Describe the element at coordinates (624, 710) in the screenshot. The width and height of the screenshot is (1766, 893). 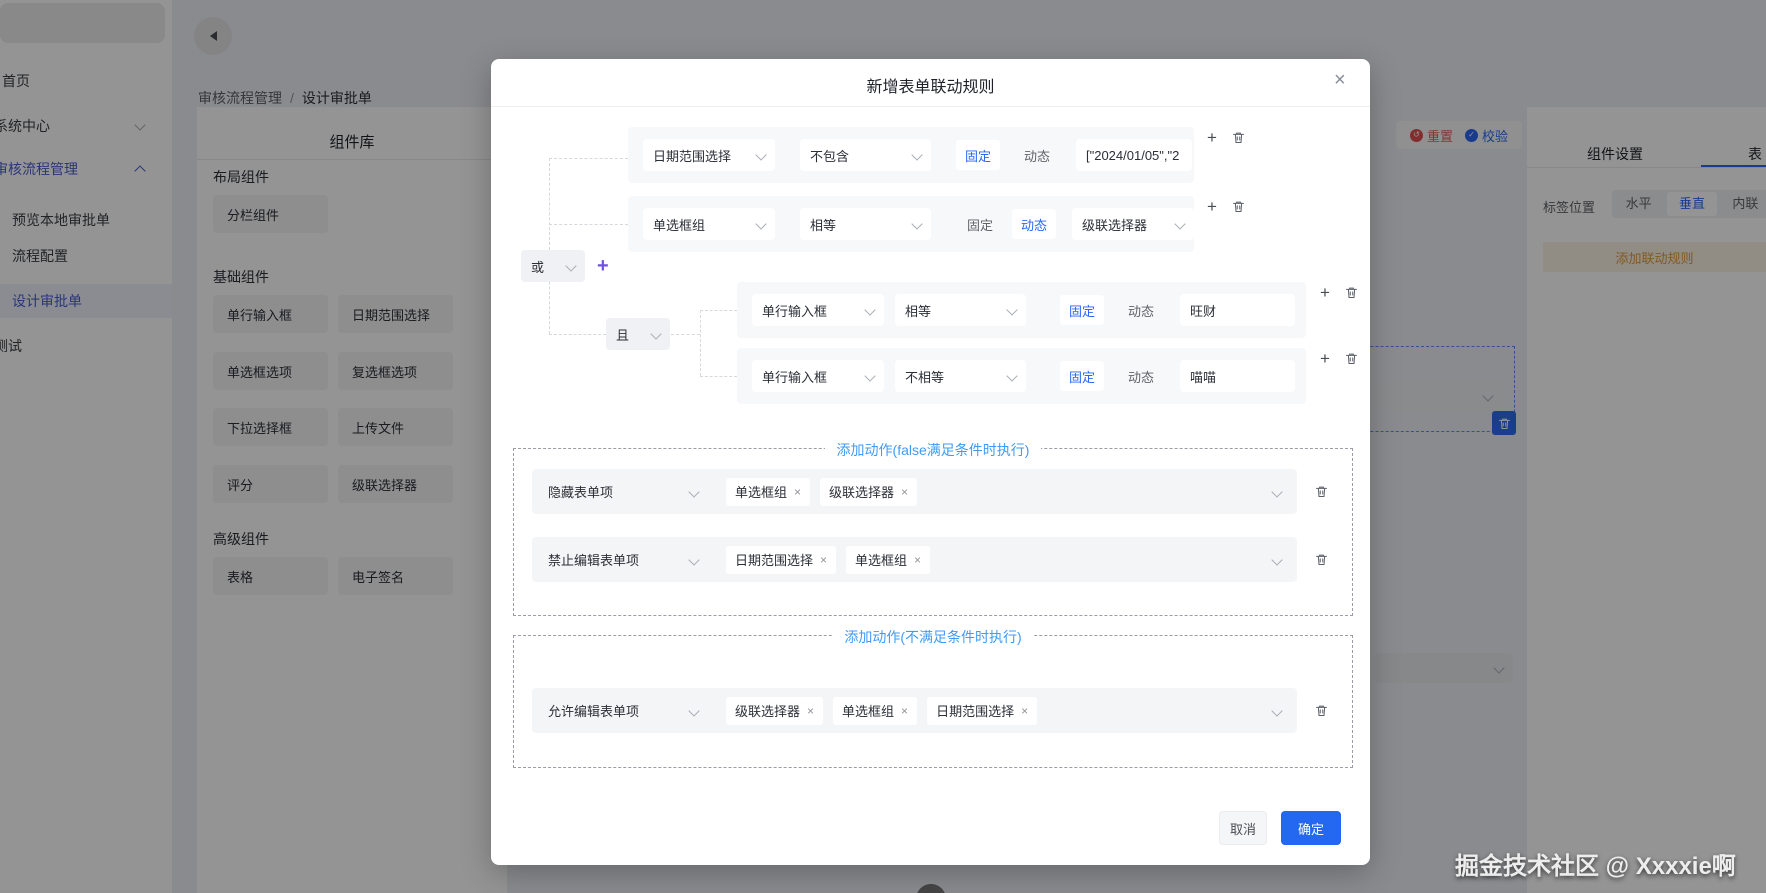
I see `action-type-select: 允许编辑表单项` at that location.